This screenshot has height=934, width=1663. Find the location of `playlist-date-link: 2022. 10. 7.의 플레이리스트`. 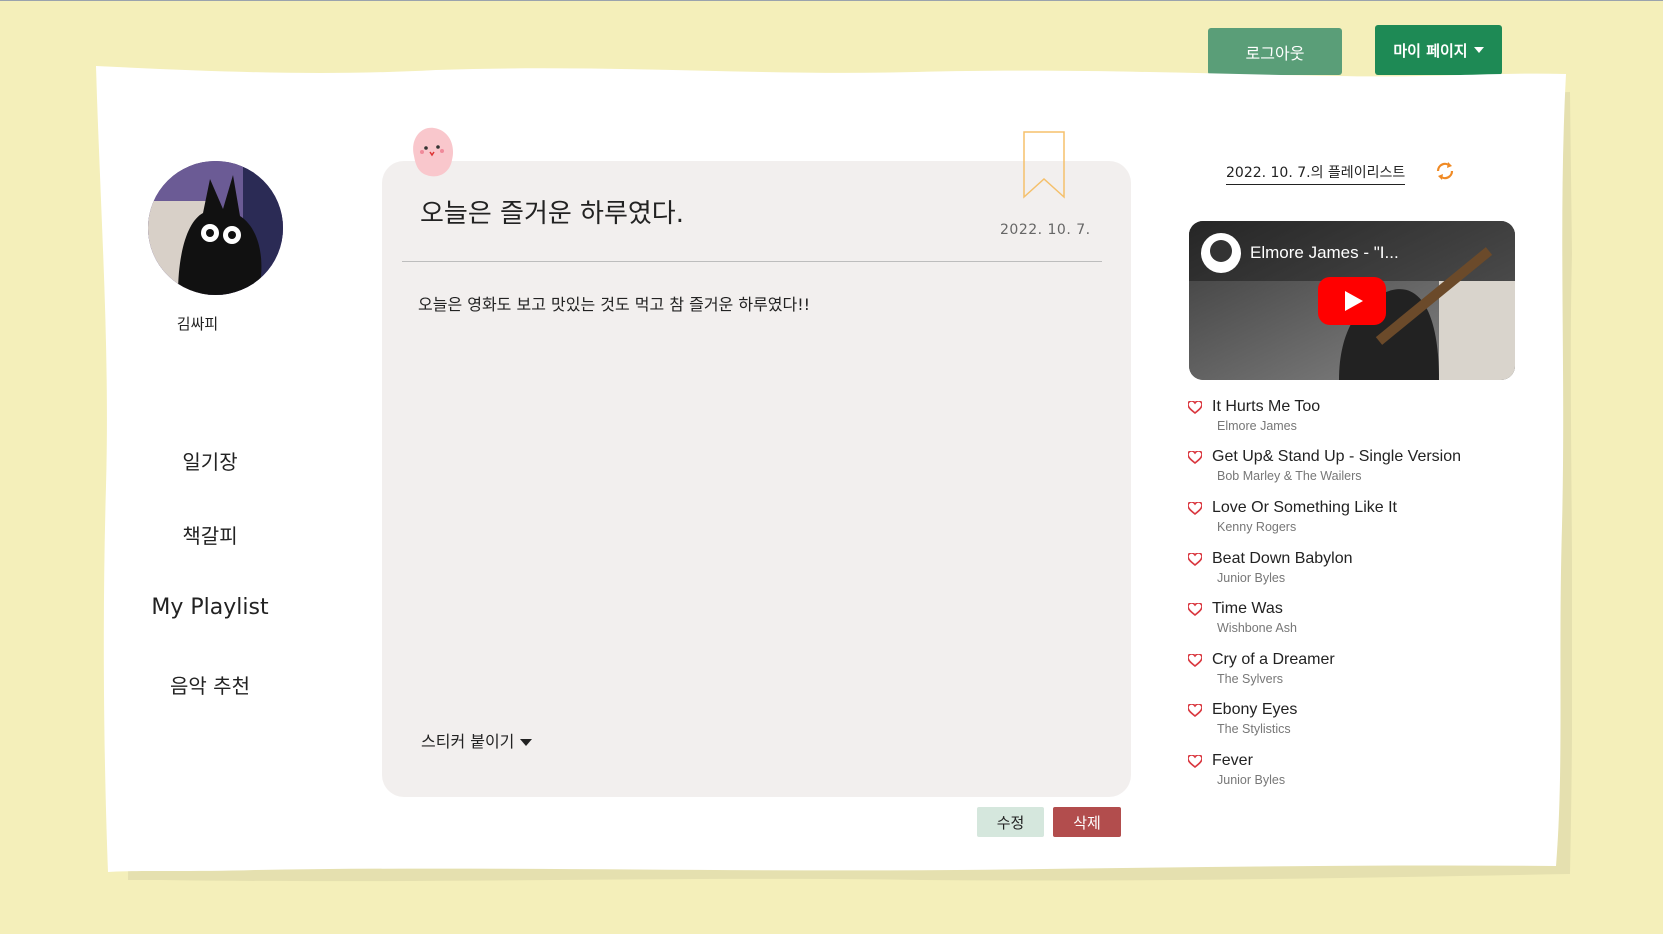

playlist-date-link: 2022. 10. 7.의 플레이리스트 is located at coordinates (1316, 173).